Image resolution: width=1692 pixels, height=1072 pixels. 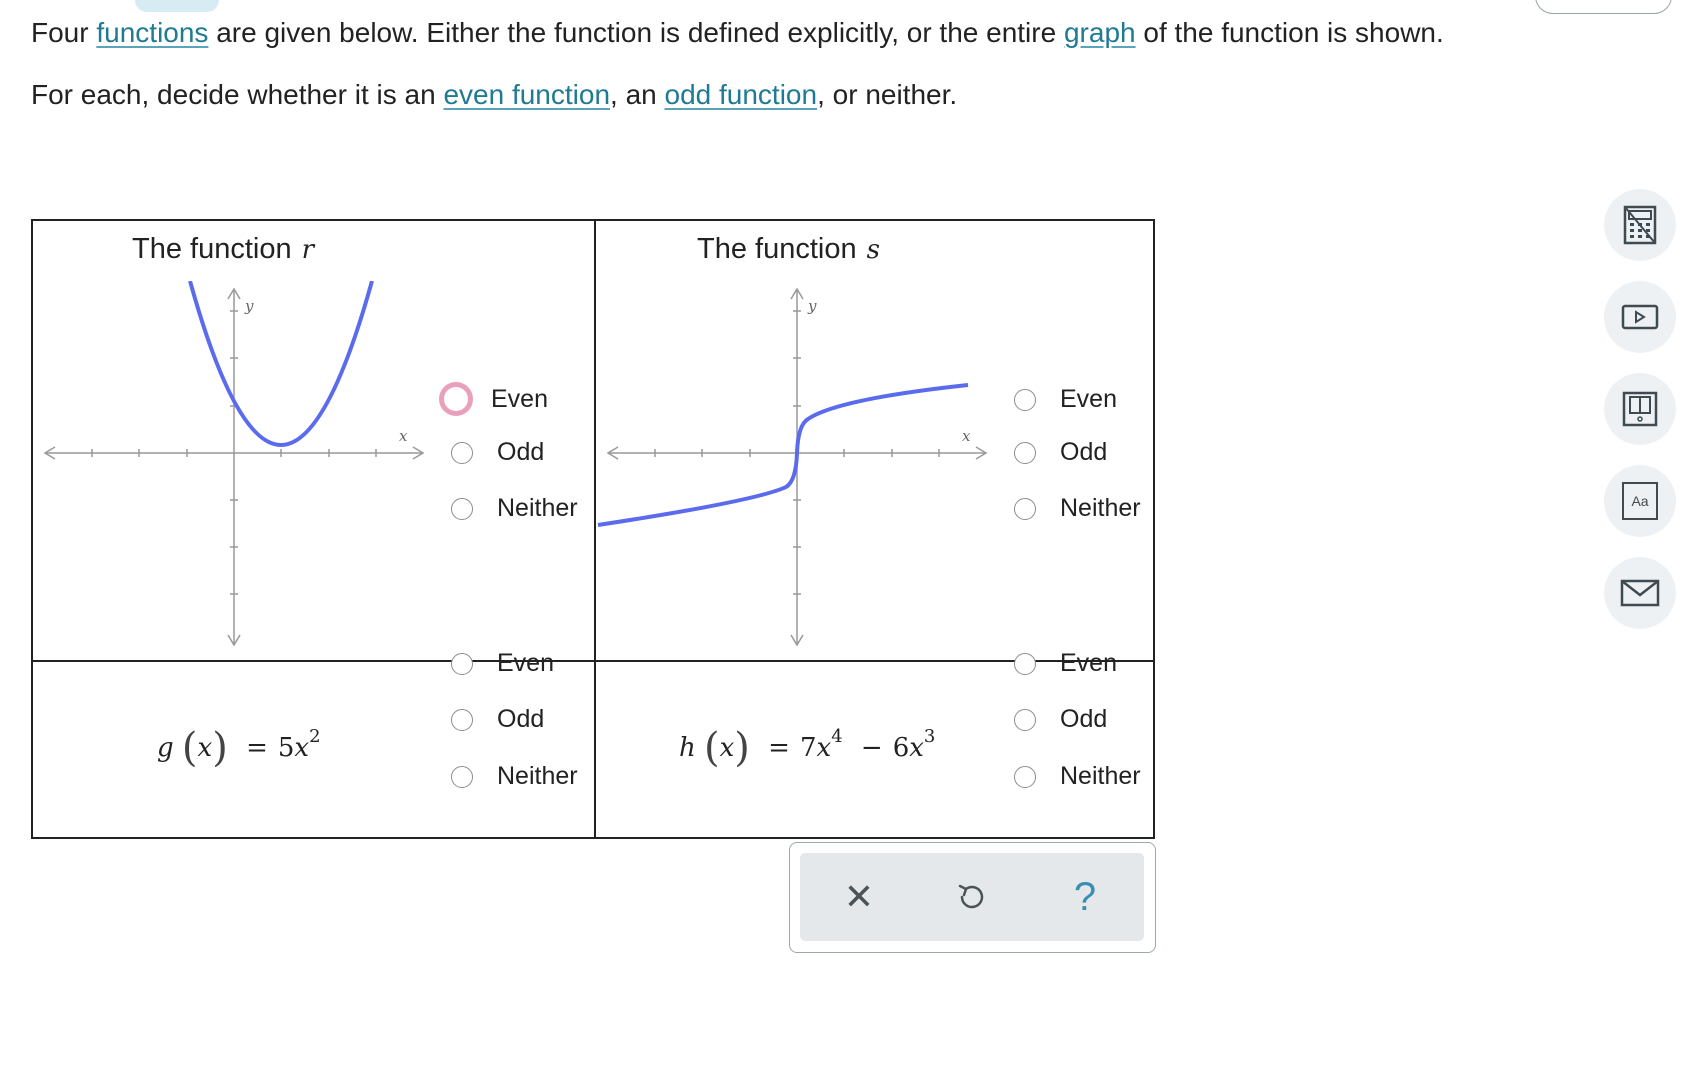 I want to click on undo-button, so click(x=972, y=897).